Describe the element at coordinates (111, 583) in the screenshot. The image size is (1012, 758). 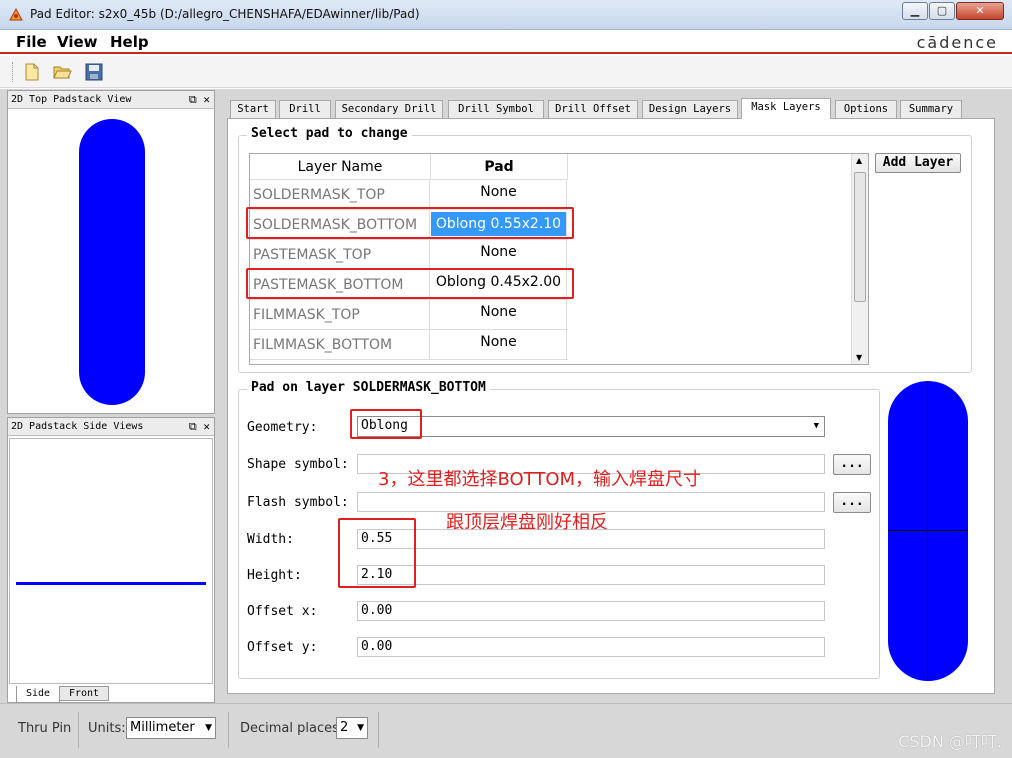
I see `side-view-pad-line` at that location.